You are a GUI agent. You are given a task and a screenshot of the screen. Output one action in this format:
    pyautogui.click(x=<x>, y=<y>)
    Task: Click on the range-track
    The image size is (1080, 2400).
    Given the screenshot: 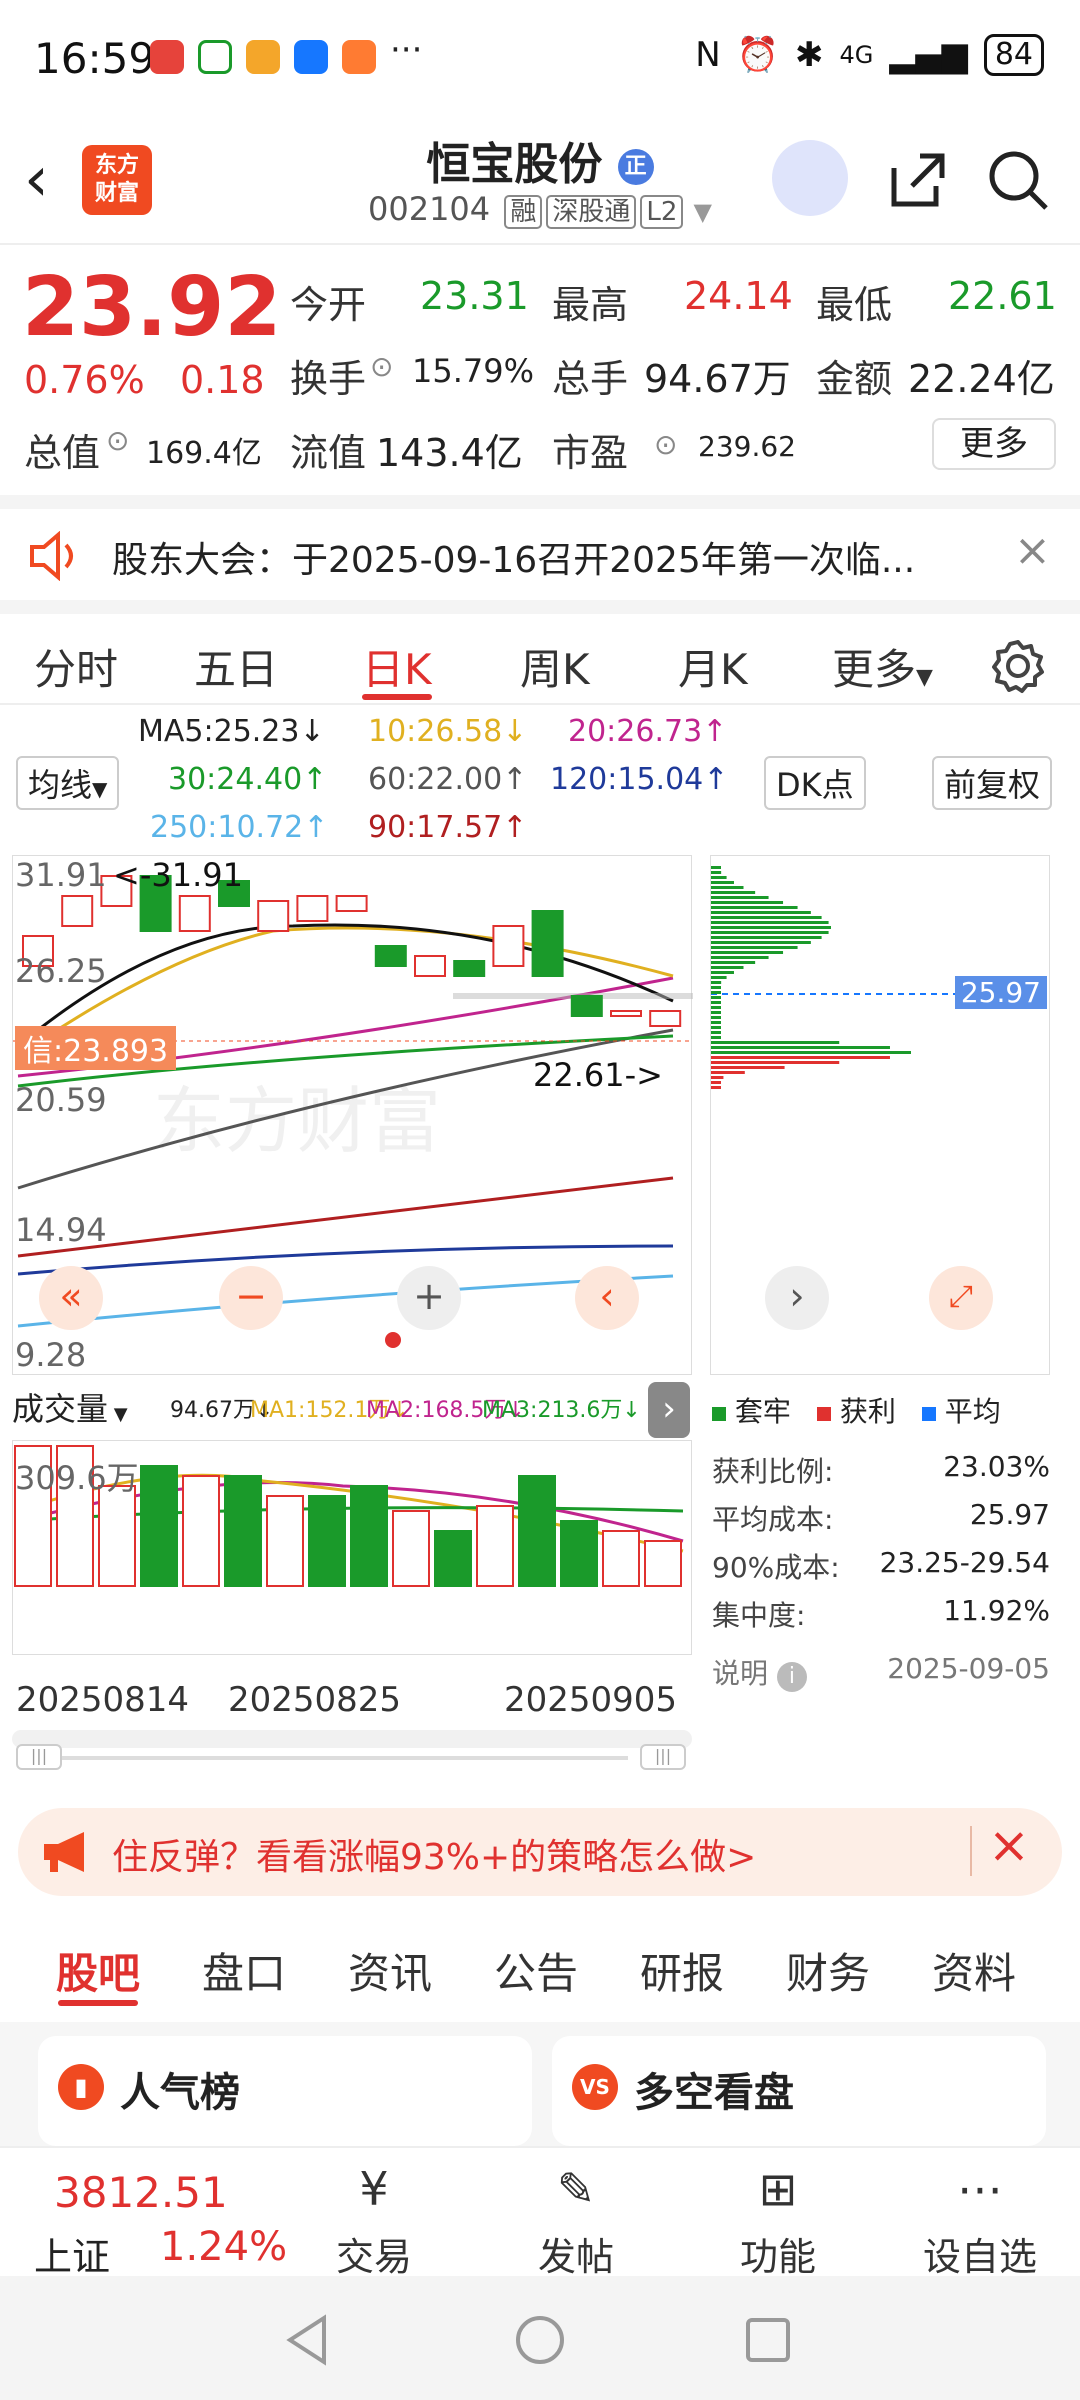 What is the action you would take?
    pyautogui.click(x=323, y=1758)
    